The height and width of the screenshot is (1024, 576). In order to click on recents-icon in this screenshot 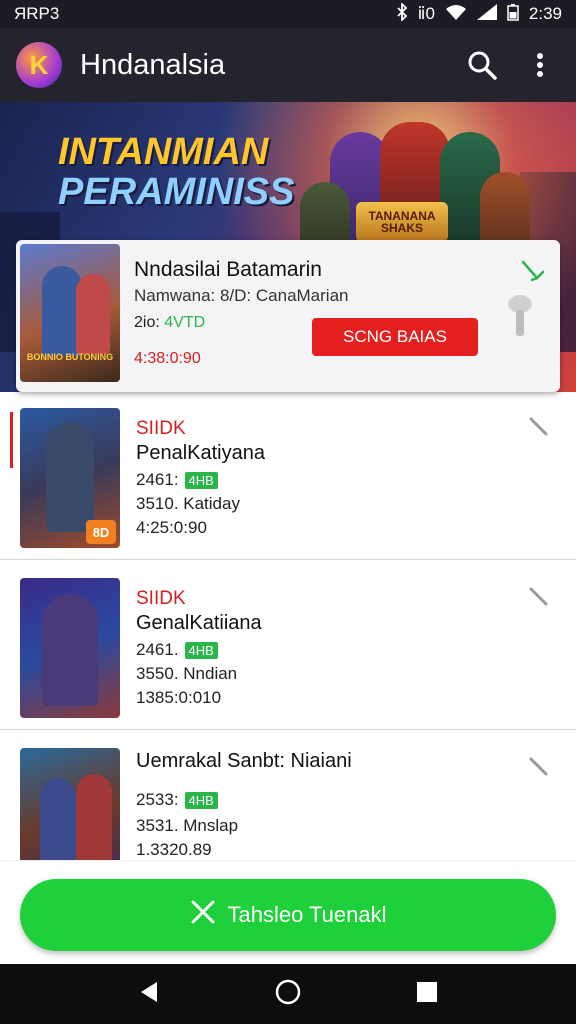, I will do `click(427, 994)`.